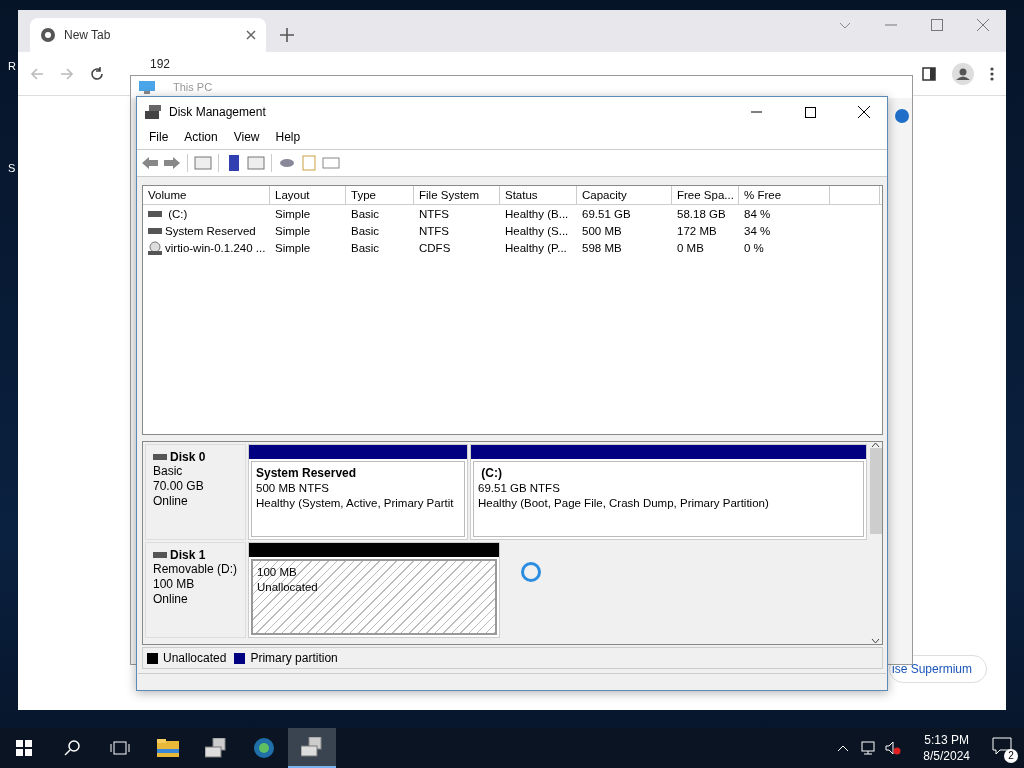 Image resolution: width=1024 pixels, height=768 pixels. What do you see at coordinates (177, 213) in the screenshot?
I see `table-cell-text: (C:)` at bounding box center [177, 213].